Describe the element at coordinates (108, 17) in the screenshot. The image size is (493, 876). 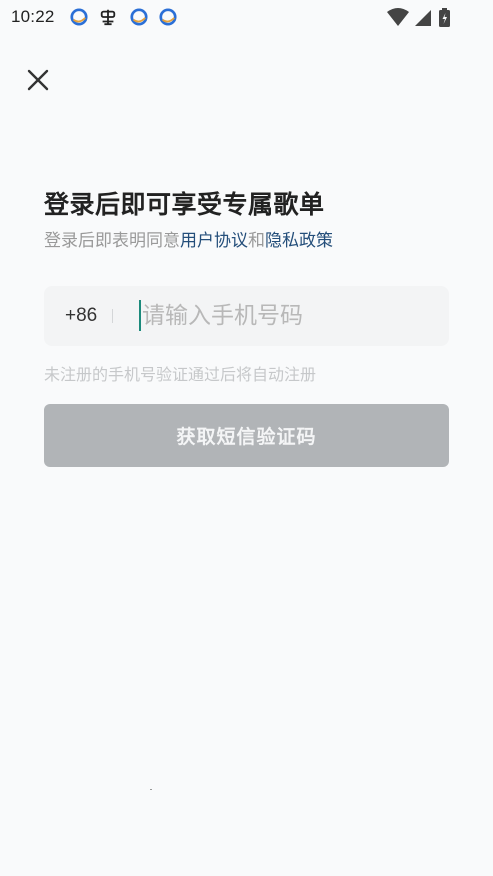
I see `bug-icon` at that location.